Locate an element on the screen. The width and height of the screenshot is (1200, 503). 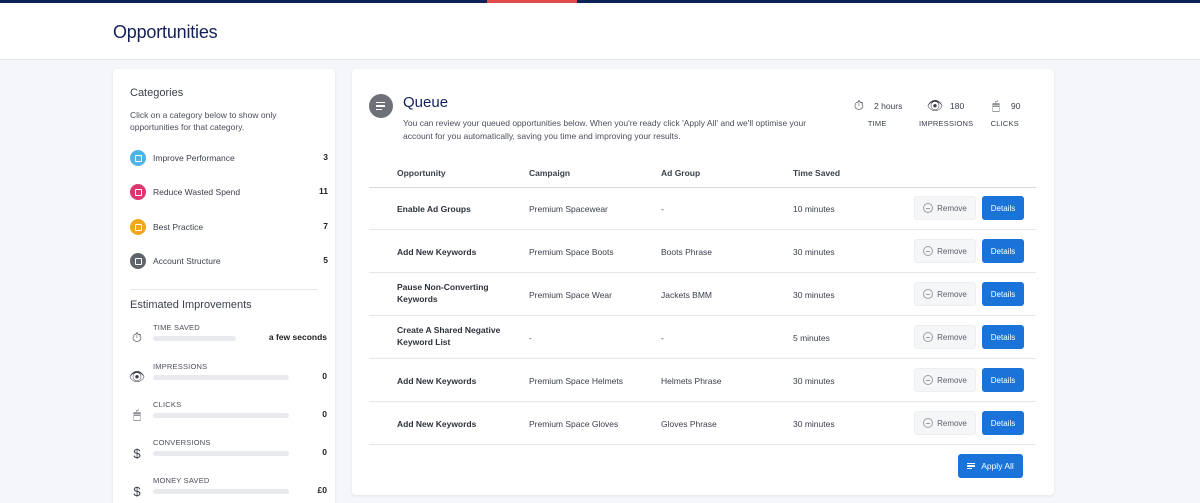
estimates-heading: Estimated Improvements is located at coordinates (191, 305).